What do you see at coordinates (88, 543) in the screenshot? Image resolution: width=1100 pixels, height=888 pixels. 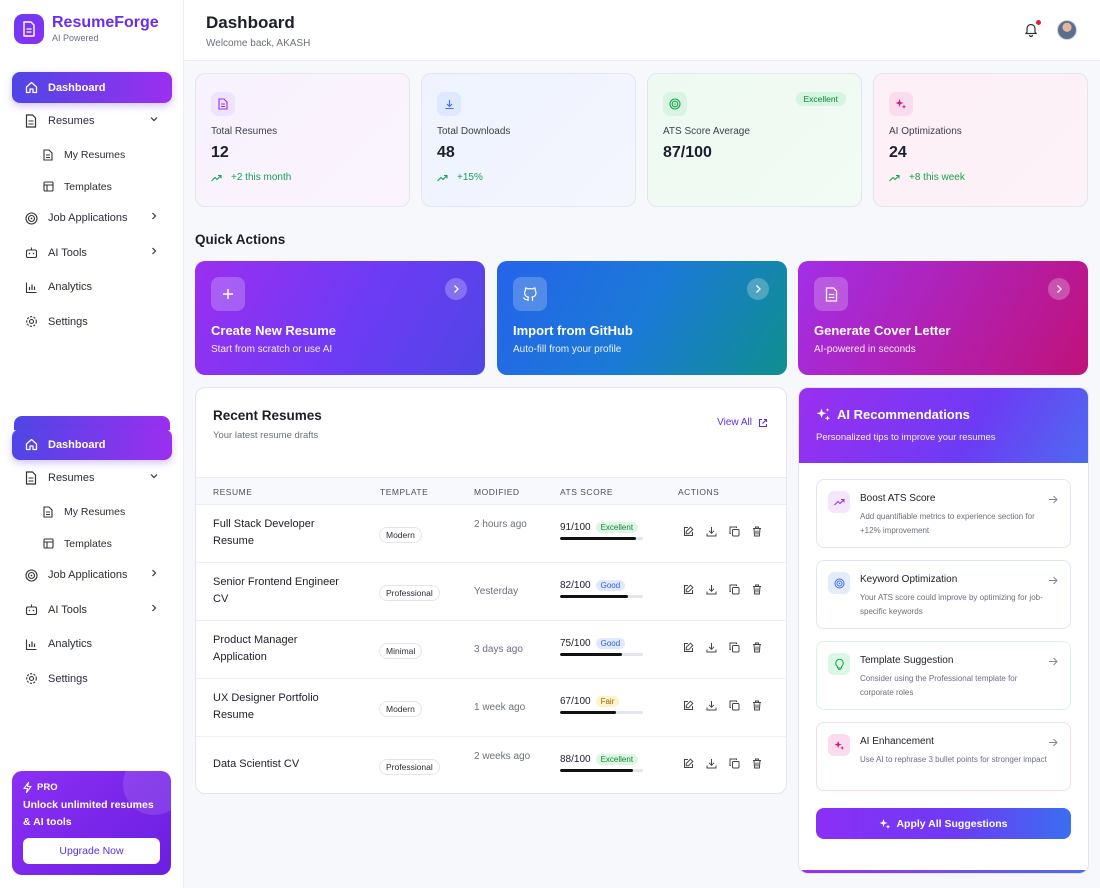 I see `sidebar-item-label: Templates` at bounding box center [88, 543].